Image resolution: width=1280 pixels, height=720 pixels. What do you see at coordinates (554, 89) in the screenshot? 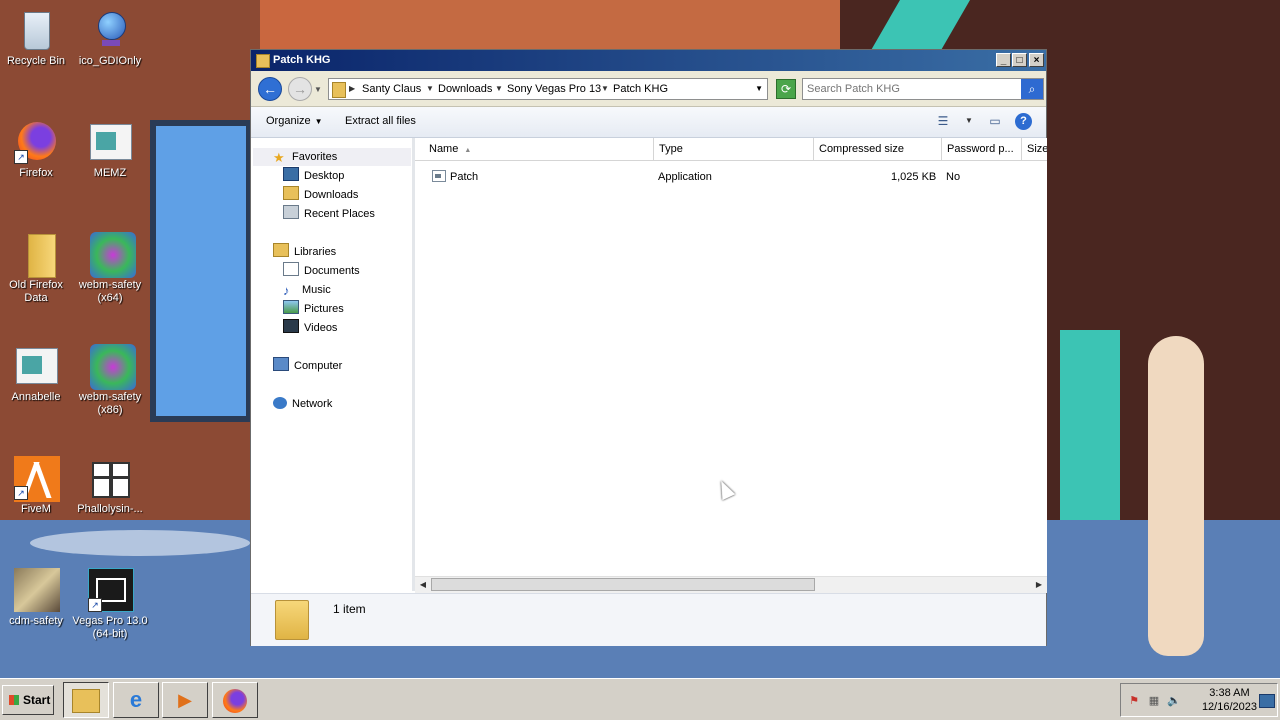
I see `breadcrumb-sony-vegas-pro-13: Sony Vegas Pro 13` at bounding box center [554, 89].